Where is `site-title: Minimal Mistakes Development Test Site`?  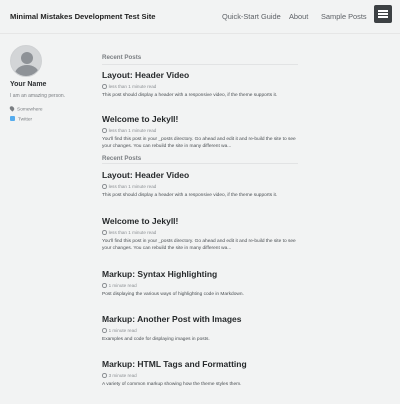 site-title: Minimal Mistakes Development Test Site is located at coordinates (82, 16).